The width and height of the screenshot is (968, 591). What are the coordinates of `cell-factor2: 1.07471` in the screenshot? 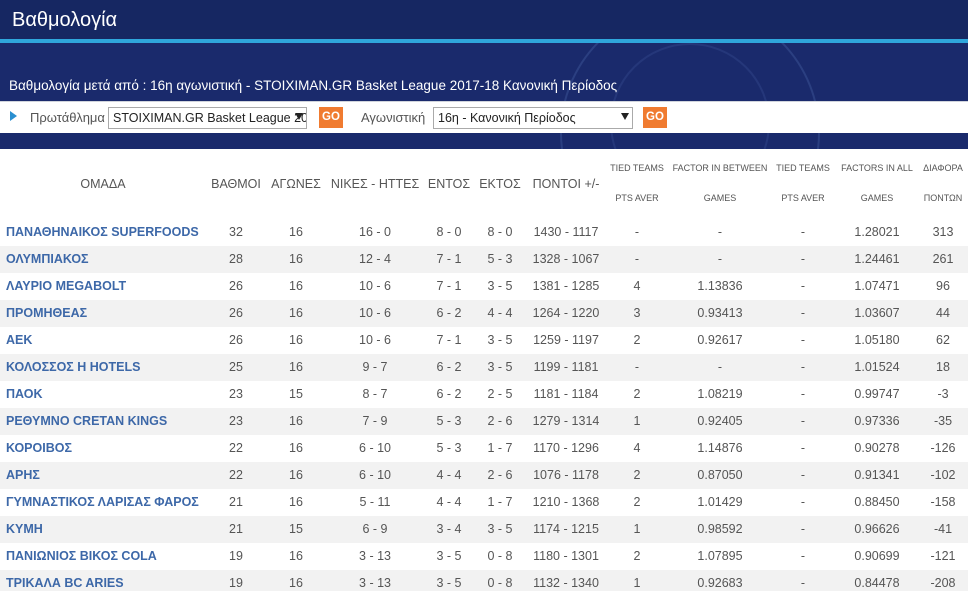 It's located at (877, 286).